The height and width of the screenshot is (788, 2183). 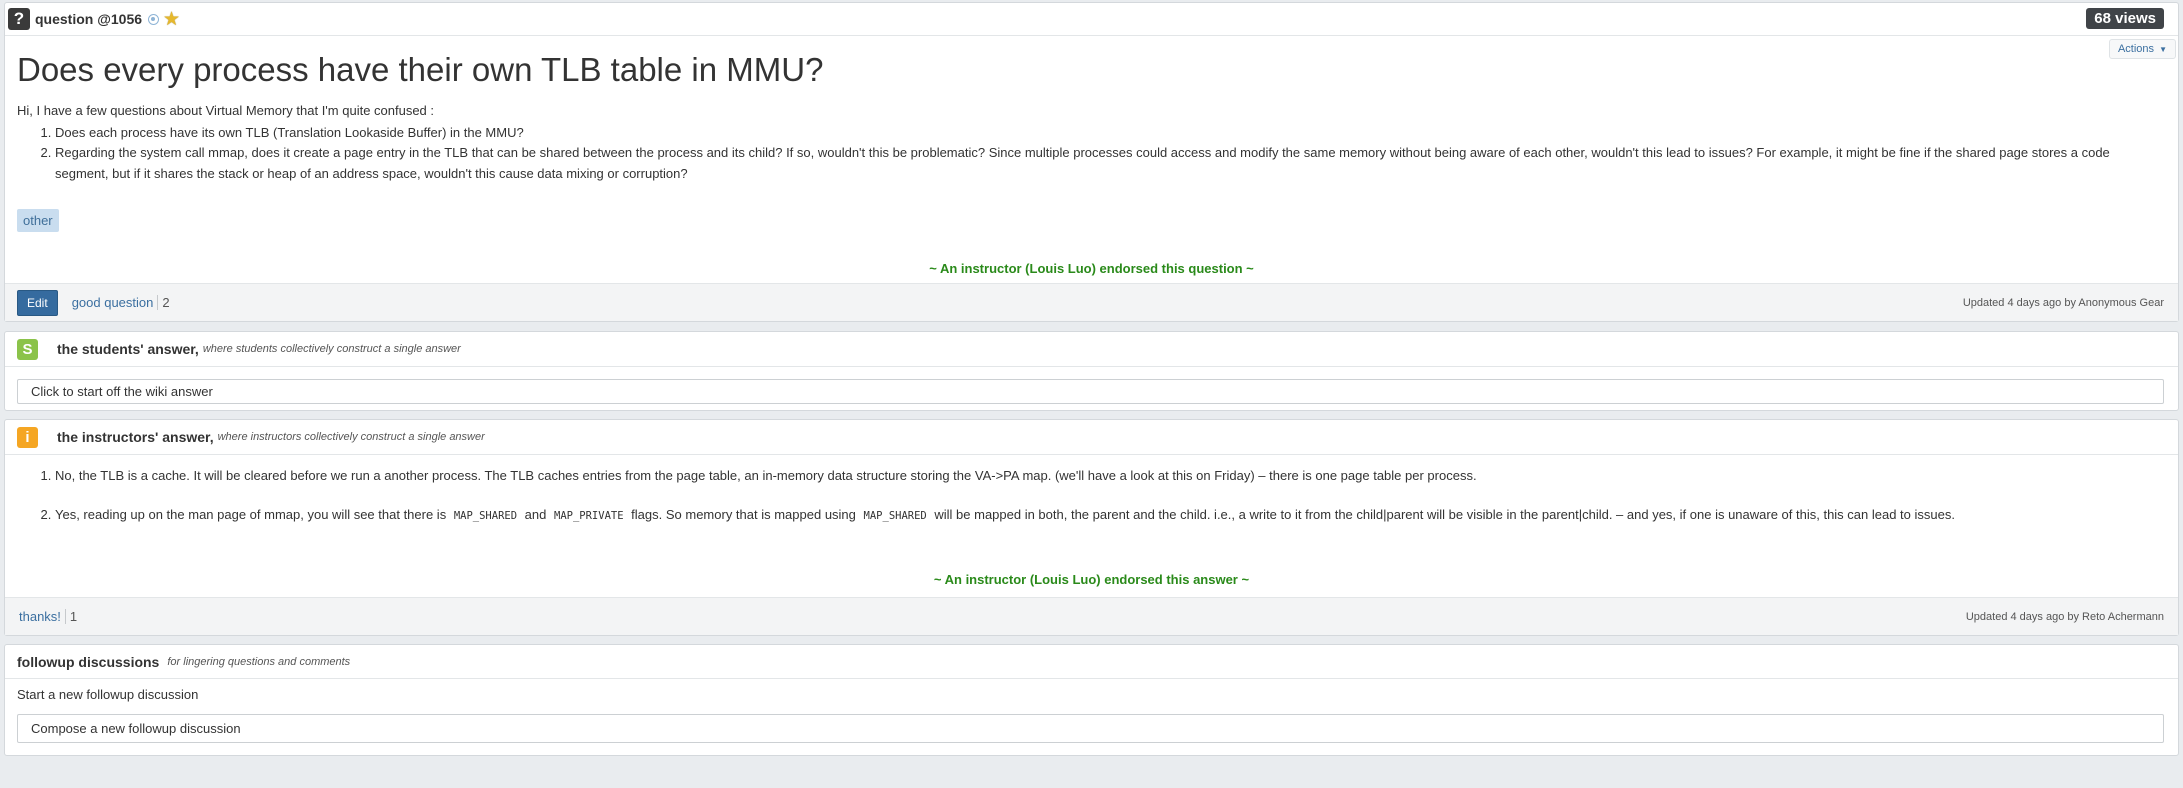 I want to click on actions-dropdown-button: Actions ▼, so click(x=2142, y=49).